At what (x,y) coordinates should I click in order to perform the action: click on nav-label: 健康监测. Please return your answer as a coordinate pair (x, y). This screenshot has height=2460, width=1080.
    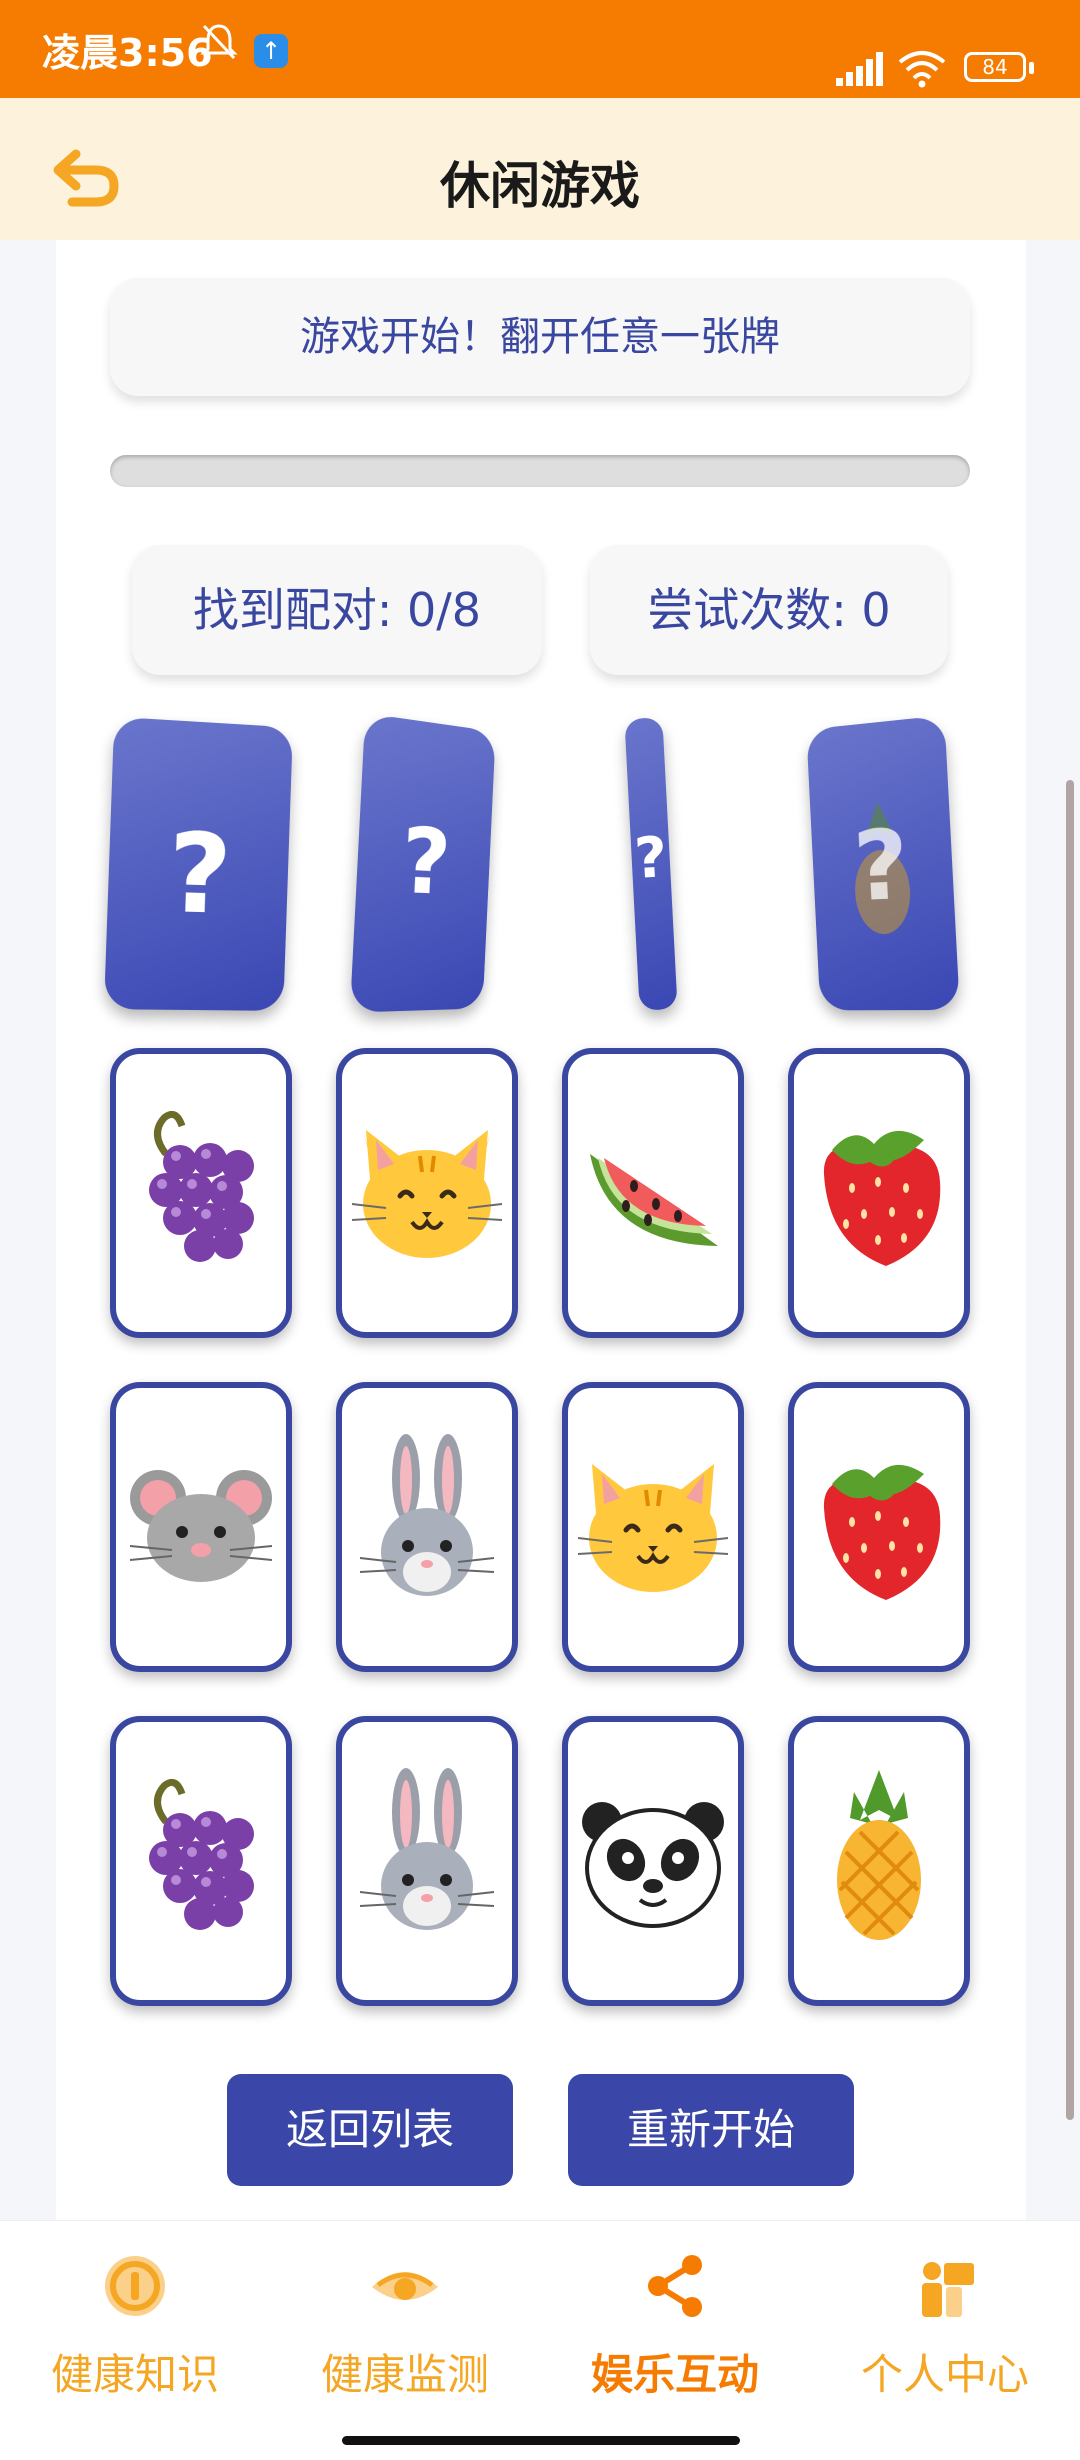
    Looking at the image, I should click on (404, 2374).